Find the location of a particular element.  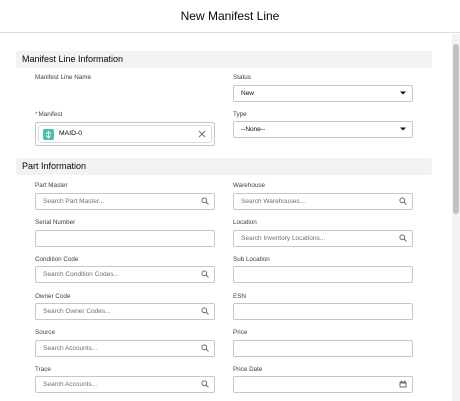

label-esn: ESN is located at coordinates (239, 296).